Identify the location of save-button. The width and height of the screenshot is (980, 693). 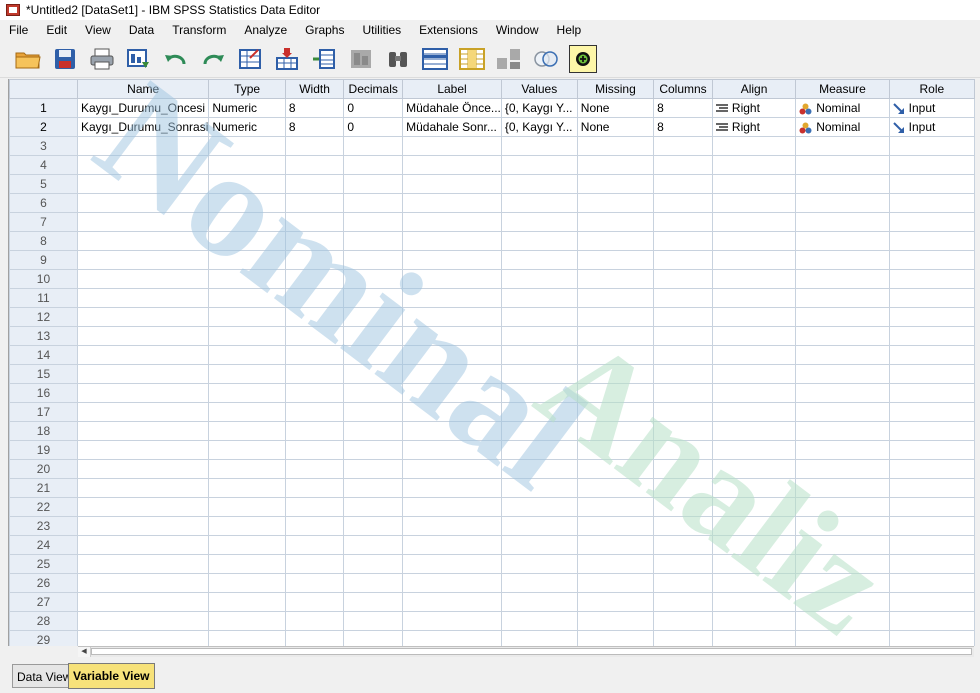
(65, 59).